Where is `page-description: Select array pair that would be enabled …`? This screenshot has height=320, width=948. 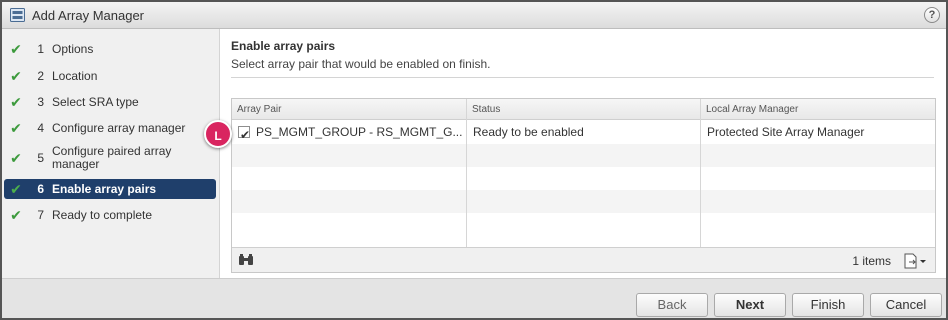
page-description: Select array pair that would be enabled … is located at coordinates (361, 64).